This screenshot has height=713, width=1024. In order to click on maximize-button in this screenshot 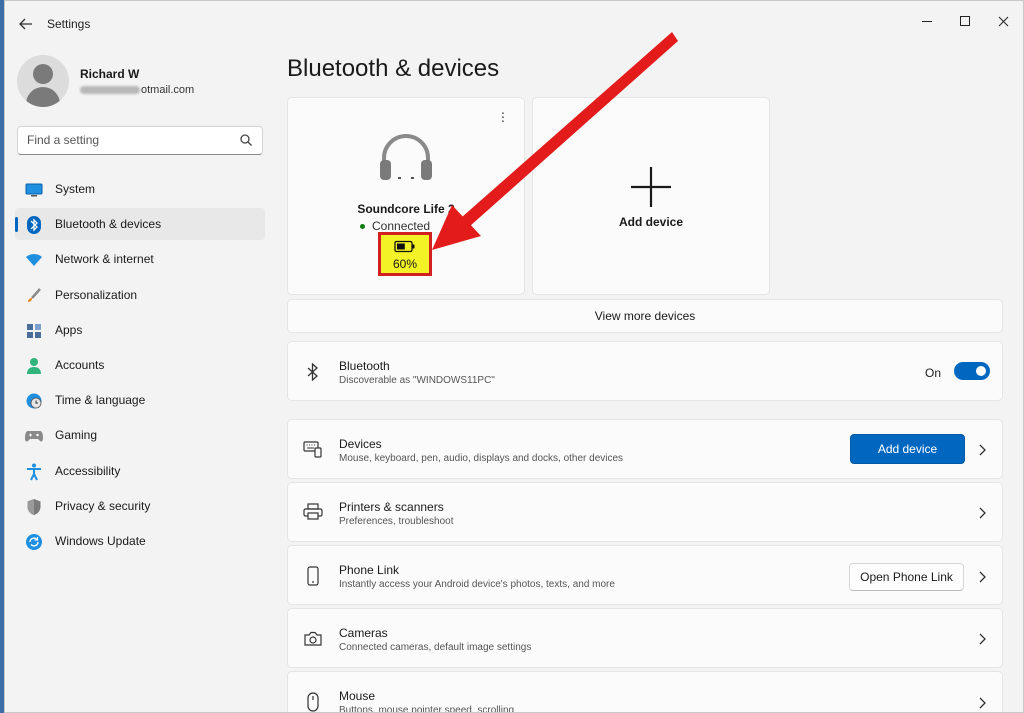, I will do `click(965, 21)`.